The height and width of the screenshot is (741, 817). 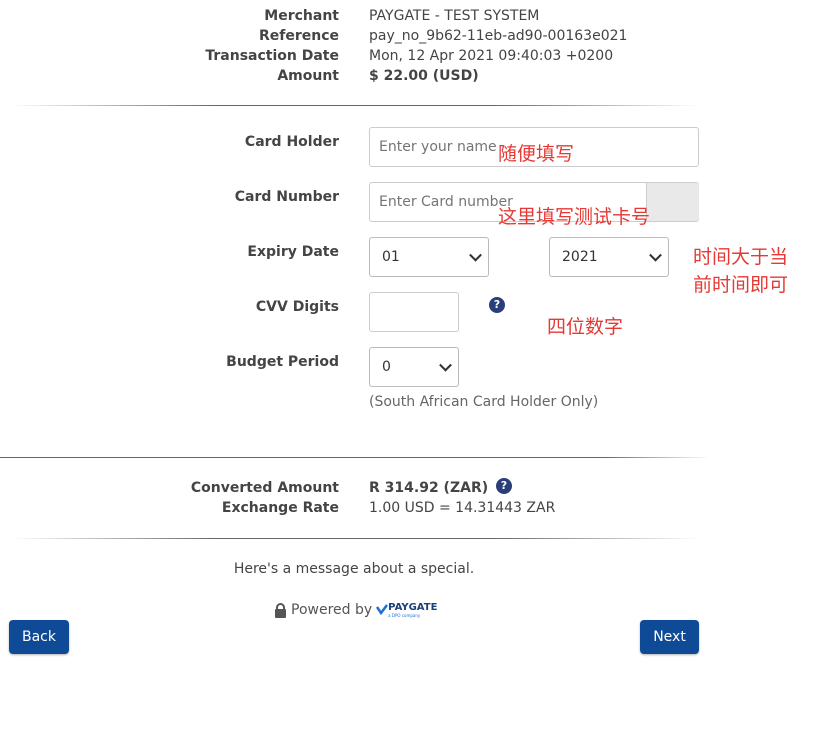 What do you see at coordinates (272, 56) in the screenshot?
I see `transaction-date-label: Transaction Date` at bounding box center [272, 56].